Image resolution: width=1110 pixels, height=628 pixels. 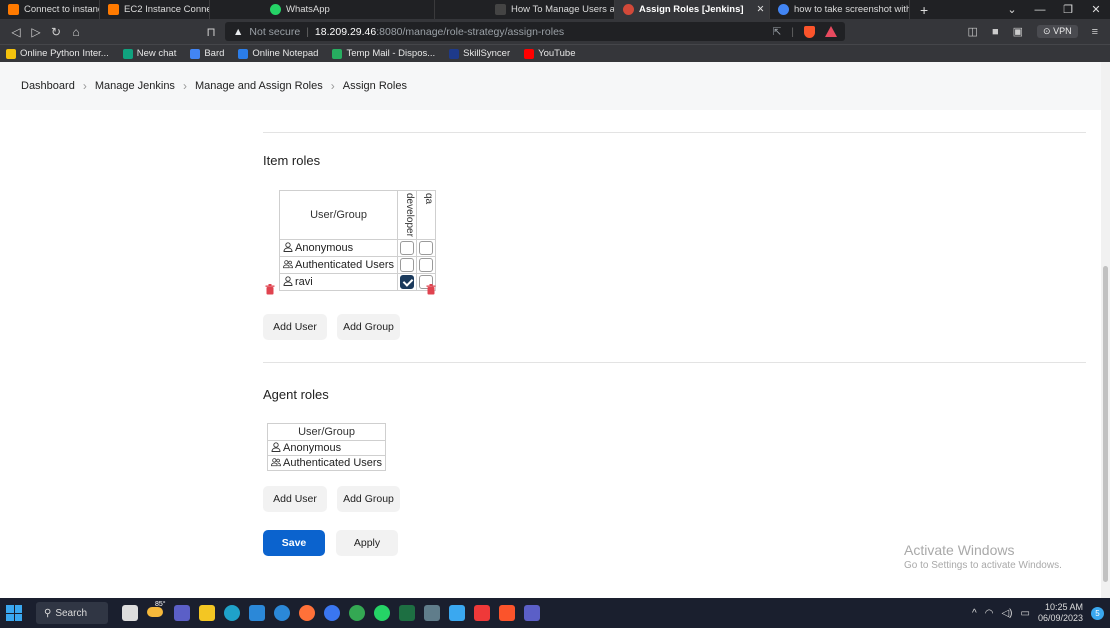 I want to click on firefox-icon, so click(x=307, y=613).